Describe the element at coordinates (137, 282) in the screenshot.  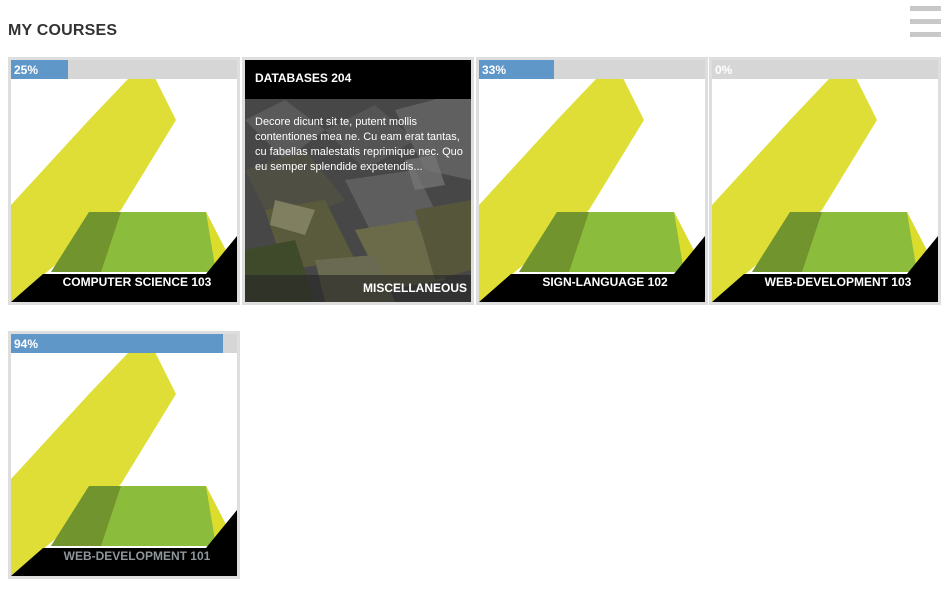
I see `course-title: COMPUTER SCIENCE 103` at that location.